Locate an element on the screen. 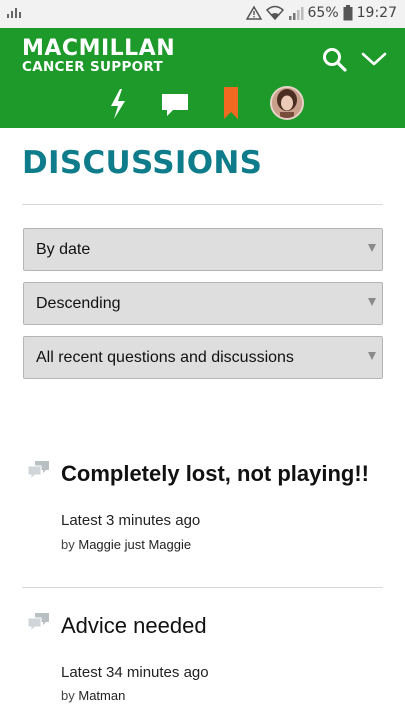 Image resolution: width=405 pixels, height=720 pixels. discussion-title-link: Completely lost, not playing!! is located at coordinates (215, 474).